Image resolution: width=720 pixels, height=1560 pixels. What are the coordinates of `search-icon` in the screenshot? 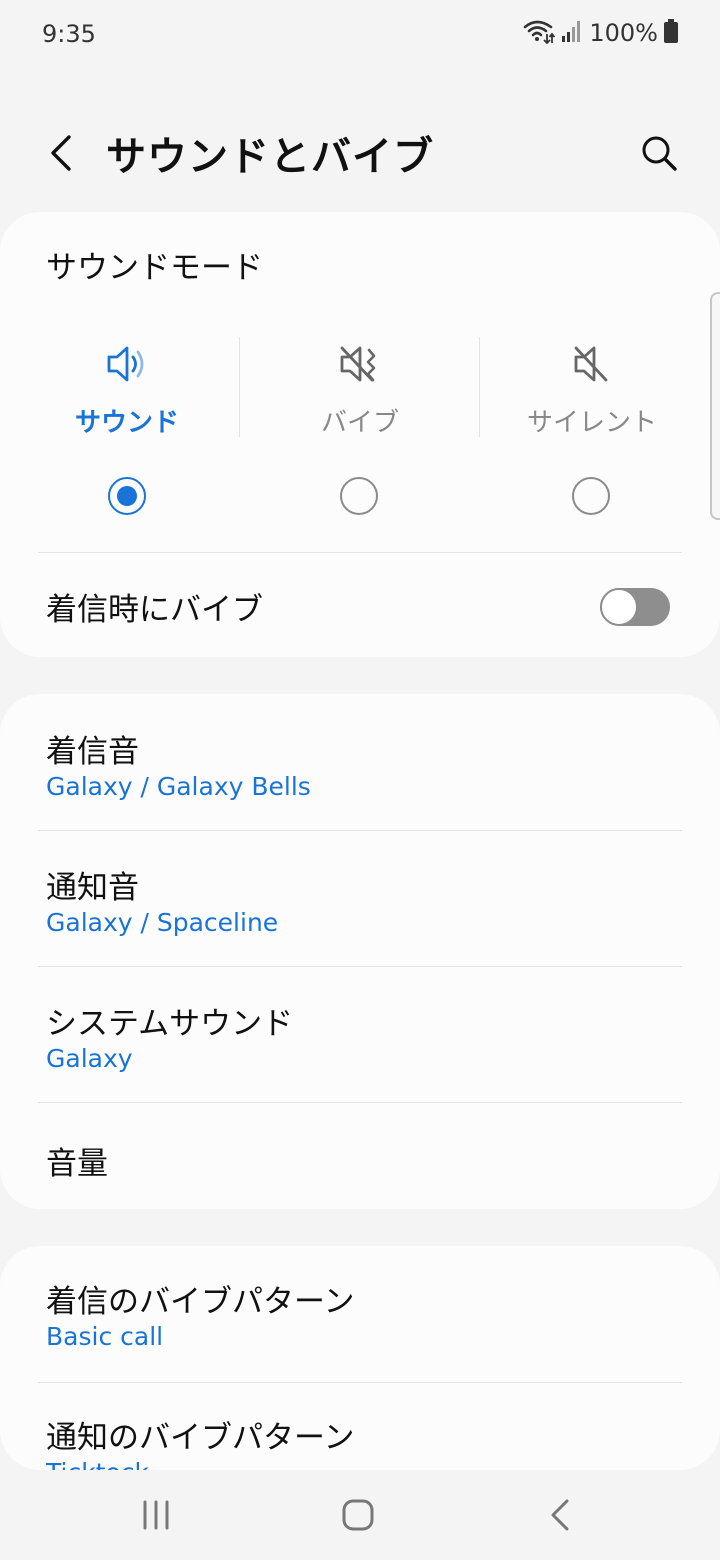 It's located at (659, 153).